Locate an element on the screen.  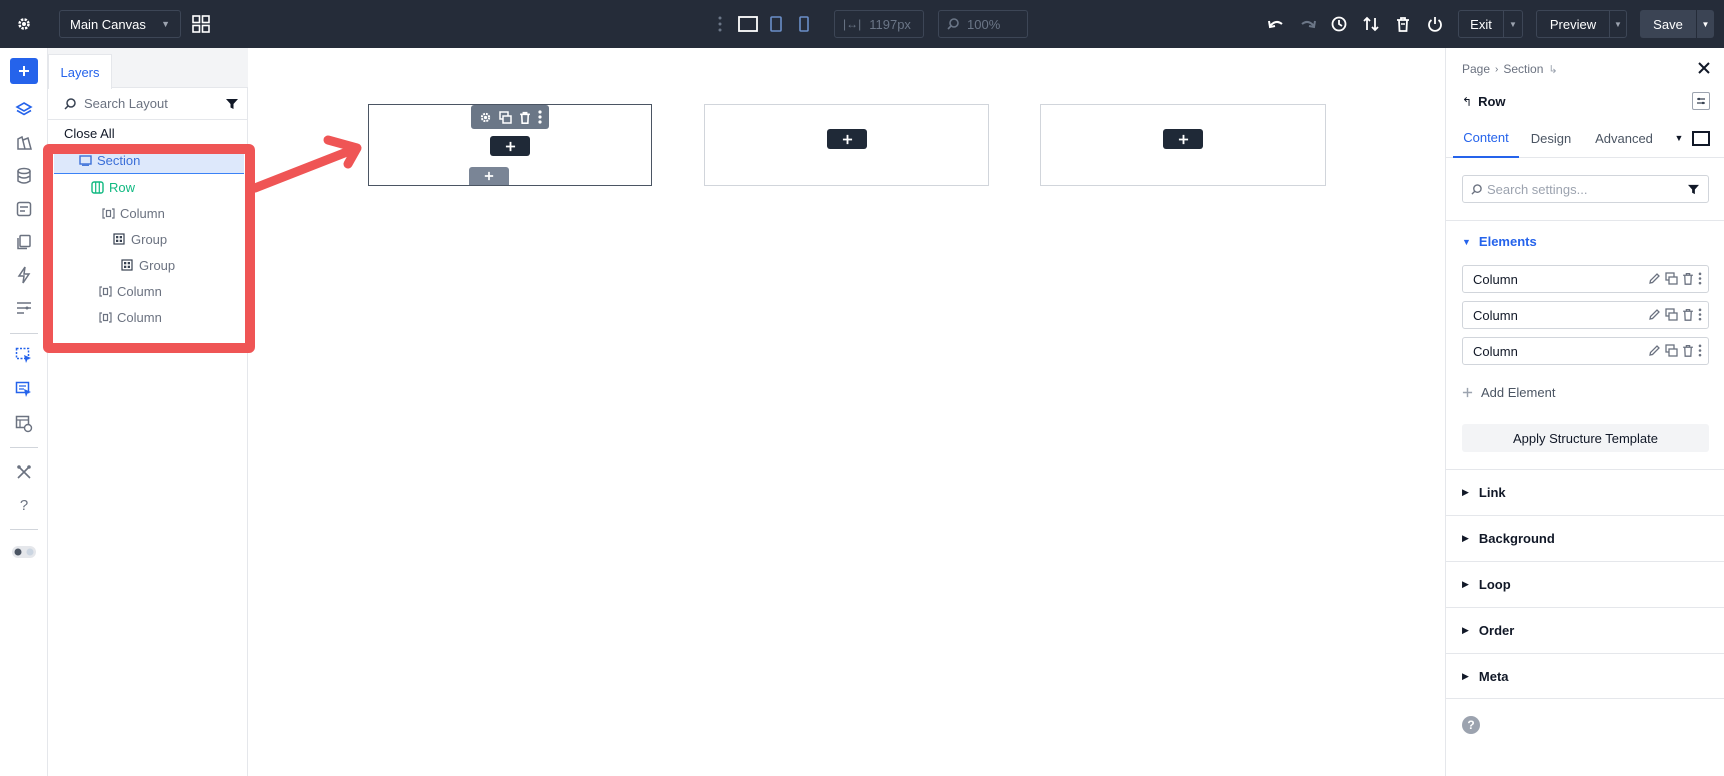
multi-select-icon is located at coordinates (24, 390).